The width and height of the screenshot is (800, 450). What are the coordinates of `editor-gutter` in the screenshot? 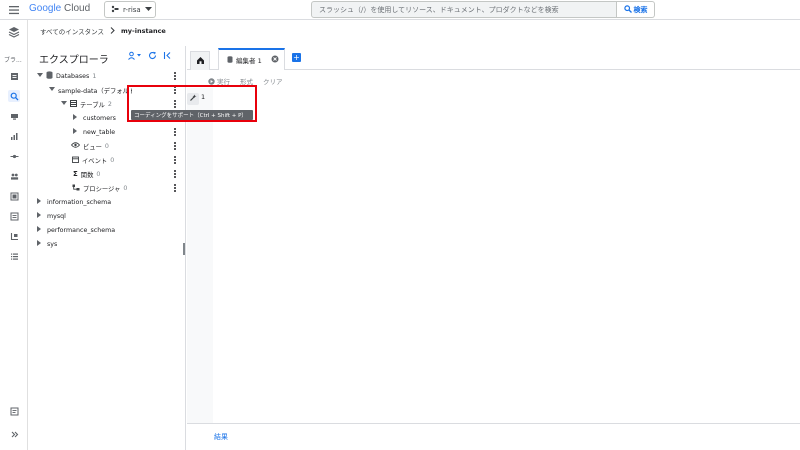 It's located at (200, 255).